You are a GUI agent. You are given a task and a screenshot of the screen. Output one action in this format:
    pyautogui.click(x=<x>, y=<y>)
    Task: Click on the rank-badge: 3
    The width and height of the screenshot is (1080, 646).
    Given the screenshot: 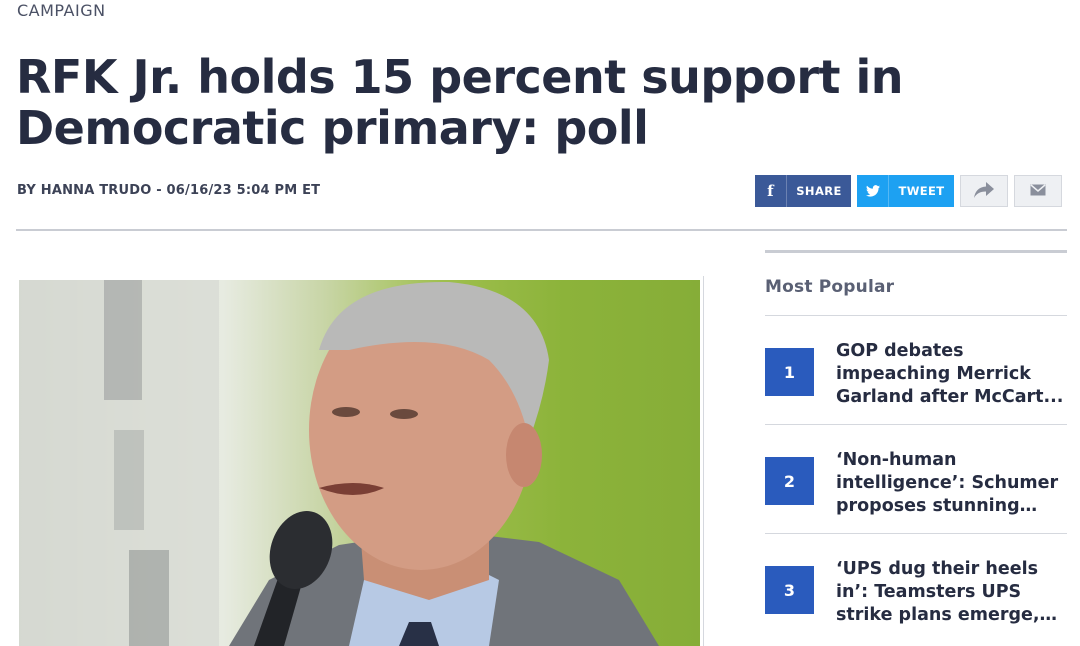 What is the action you would take?
    pyautogui.click(x=789, y=590)
    